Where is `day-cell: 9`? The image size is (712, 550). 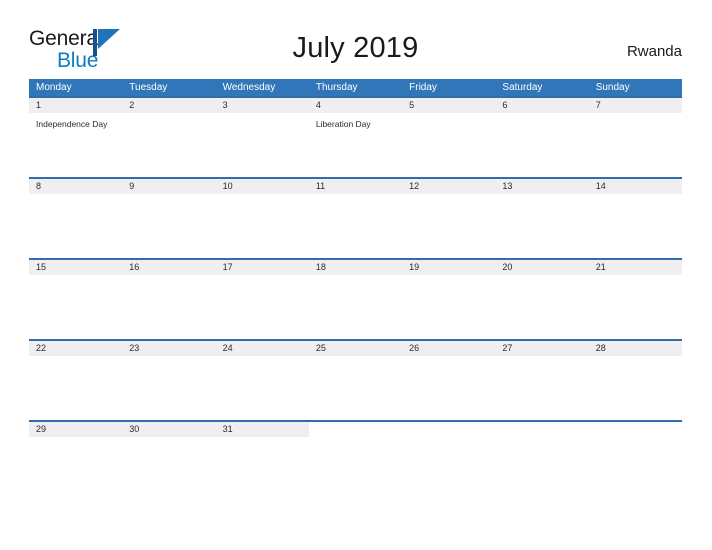 day-cell: 9 is located at coordinates (169, 218).